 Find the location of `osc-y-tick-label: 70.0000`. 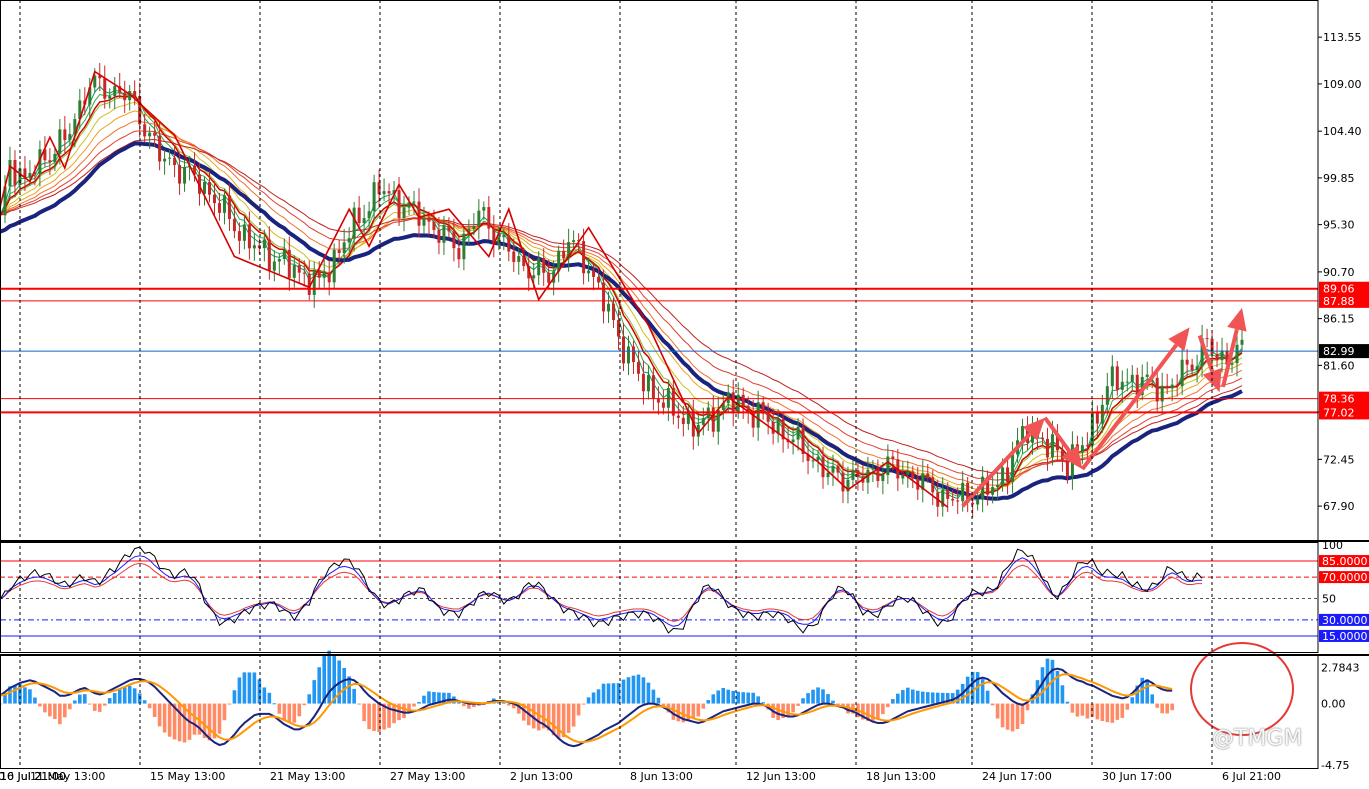

osc-y-tick-label: 70.0000 is located at coordinates (1345, 577).